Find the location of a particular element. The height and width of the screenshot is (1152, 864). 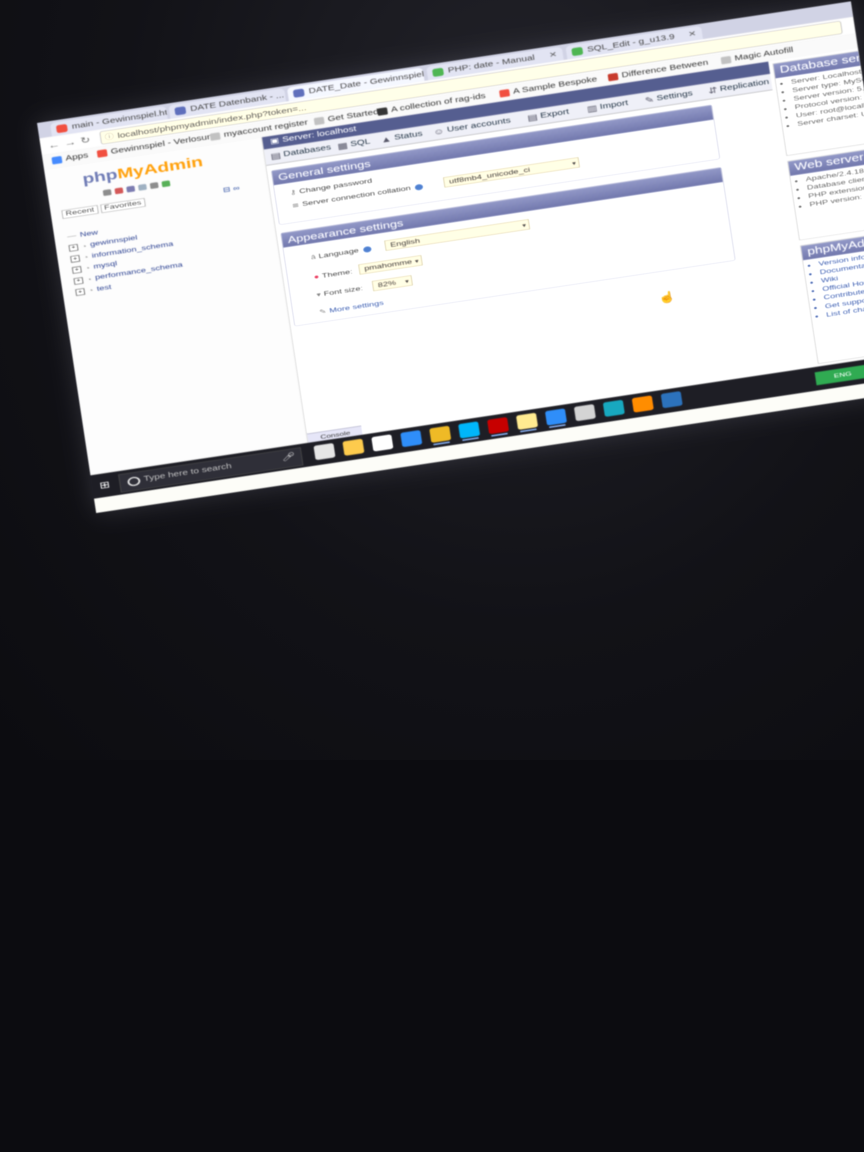

docs-icon is located at coordinates (131, 189).